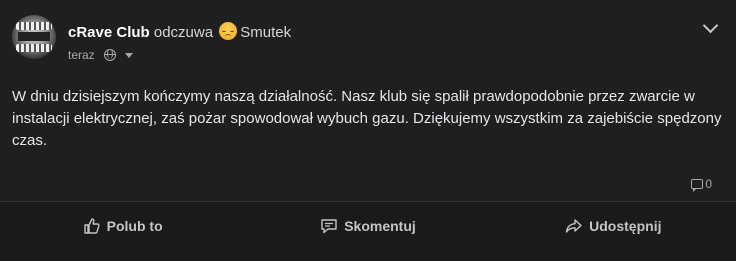 Image resolution: width=736 pixels, height=261 pixels. Describe the element at coordinates (625, 226) in the screenshot. I see `share-label: Udostępnij` at that location.